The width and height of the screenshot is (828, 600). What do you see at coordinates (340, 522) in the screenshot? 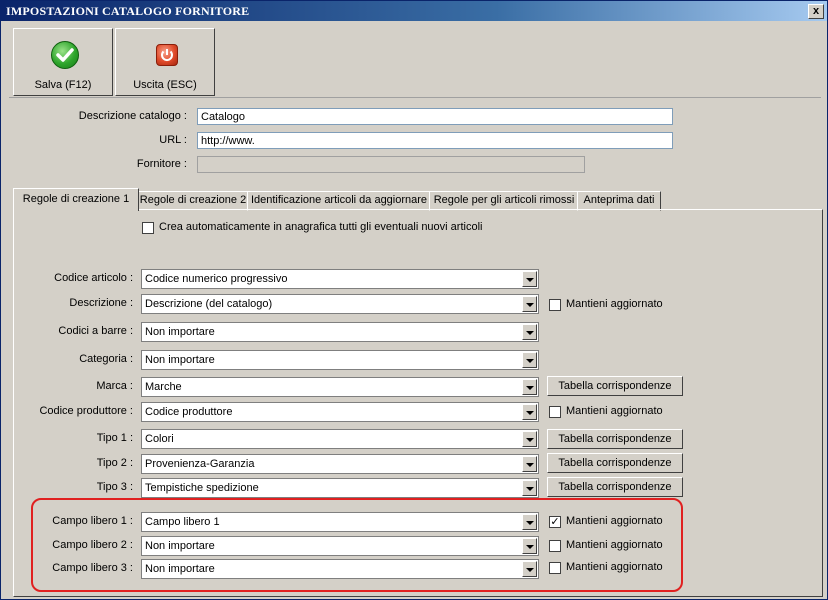
I see `campo-libero-1-select: Campo libero 1` at bounding box center [340, 522].